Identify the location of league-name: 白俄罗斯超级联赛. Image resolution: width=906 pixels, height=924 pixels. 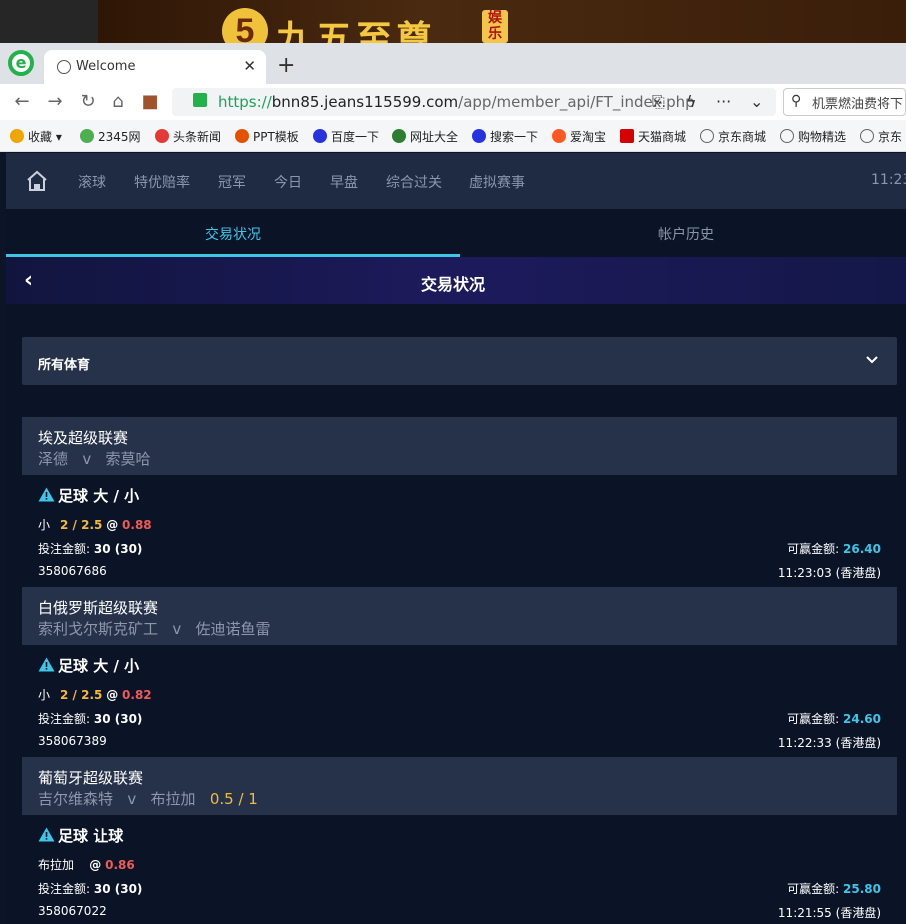
(98, 608).